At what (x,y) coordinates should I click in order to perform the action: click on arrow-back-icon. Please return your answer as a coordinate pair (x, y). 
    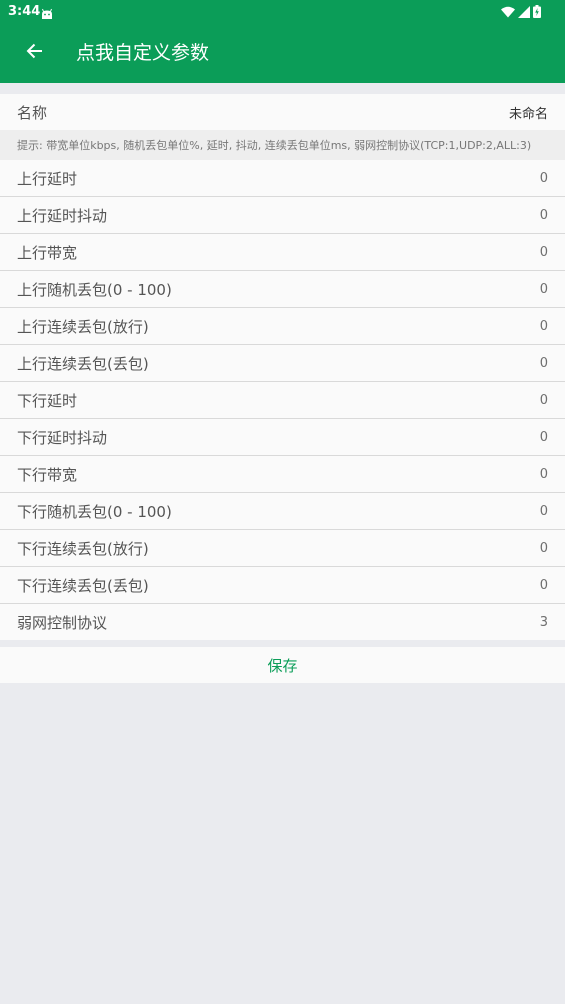
    Looking at the image, I should click on (35, 53).